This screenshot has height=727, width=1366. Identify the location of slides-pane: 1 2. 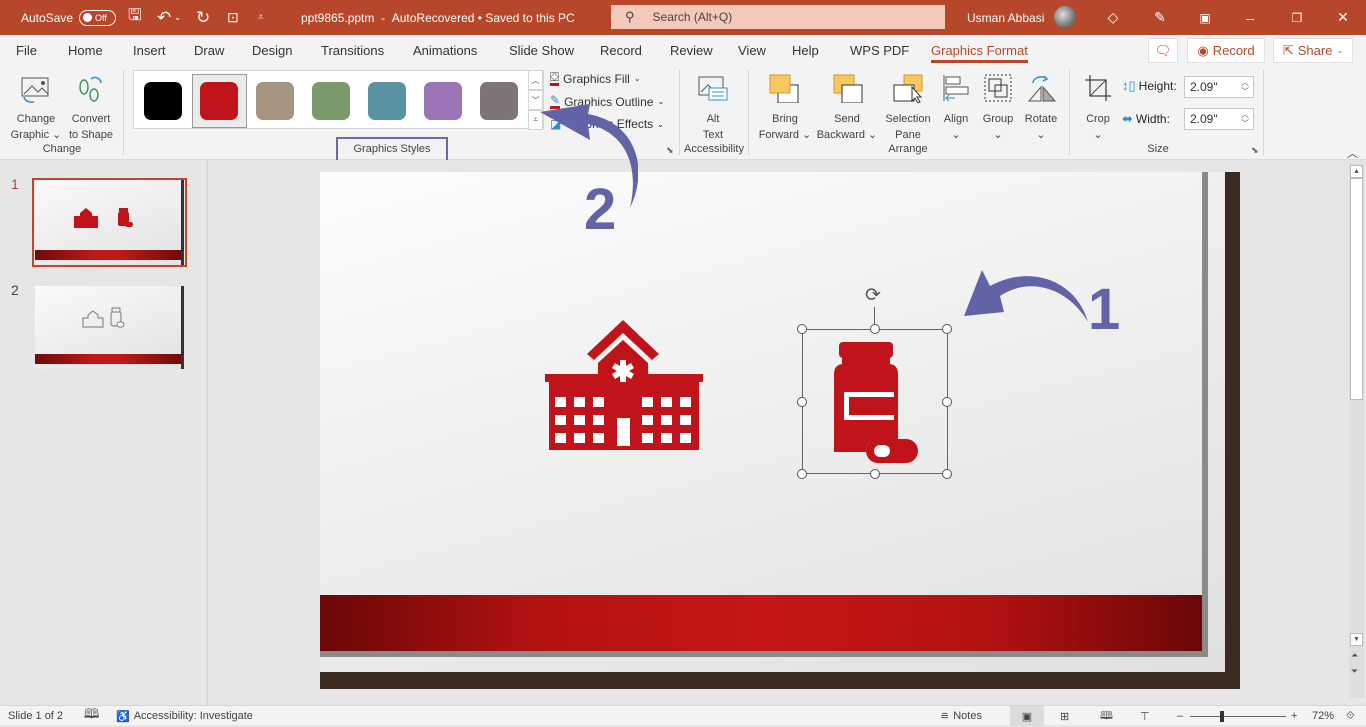
(104, 432).